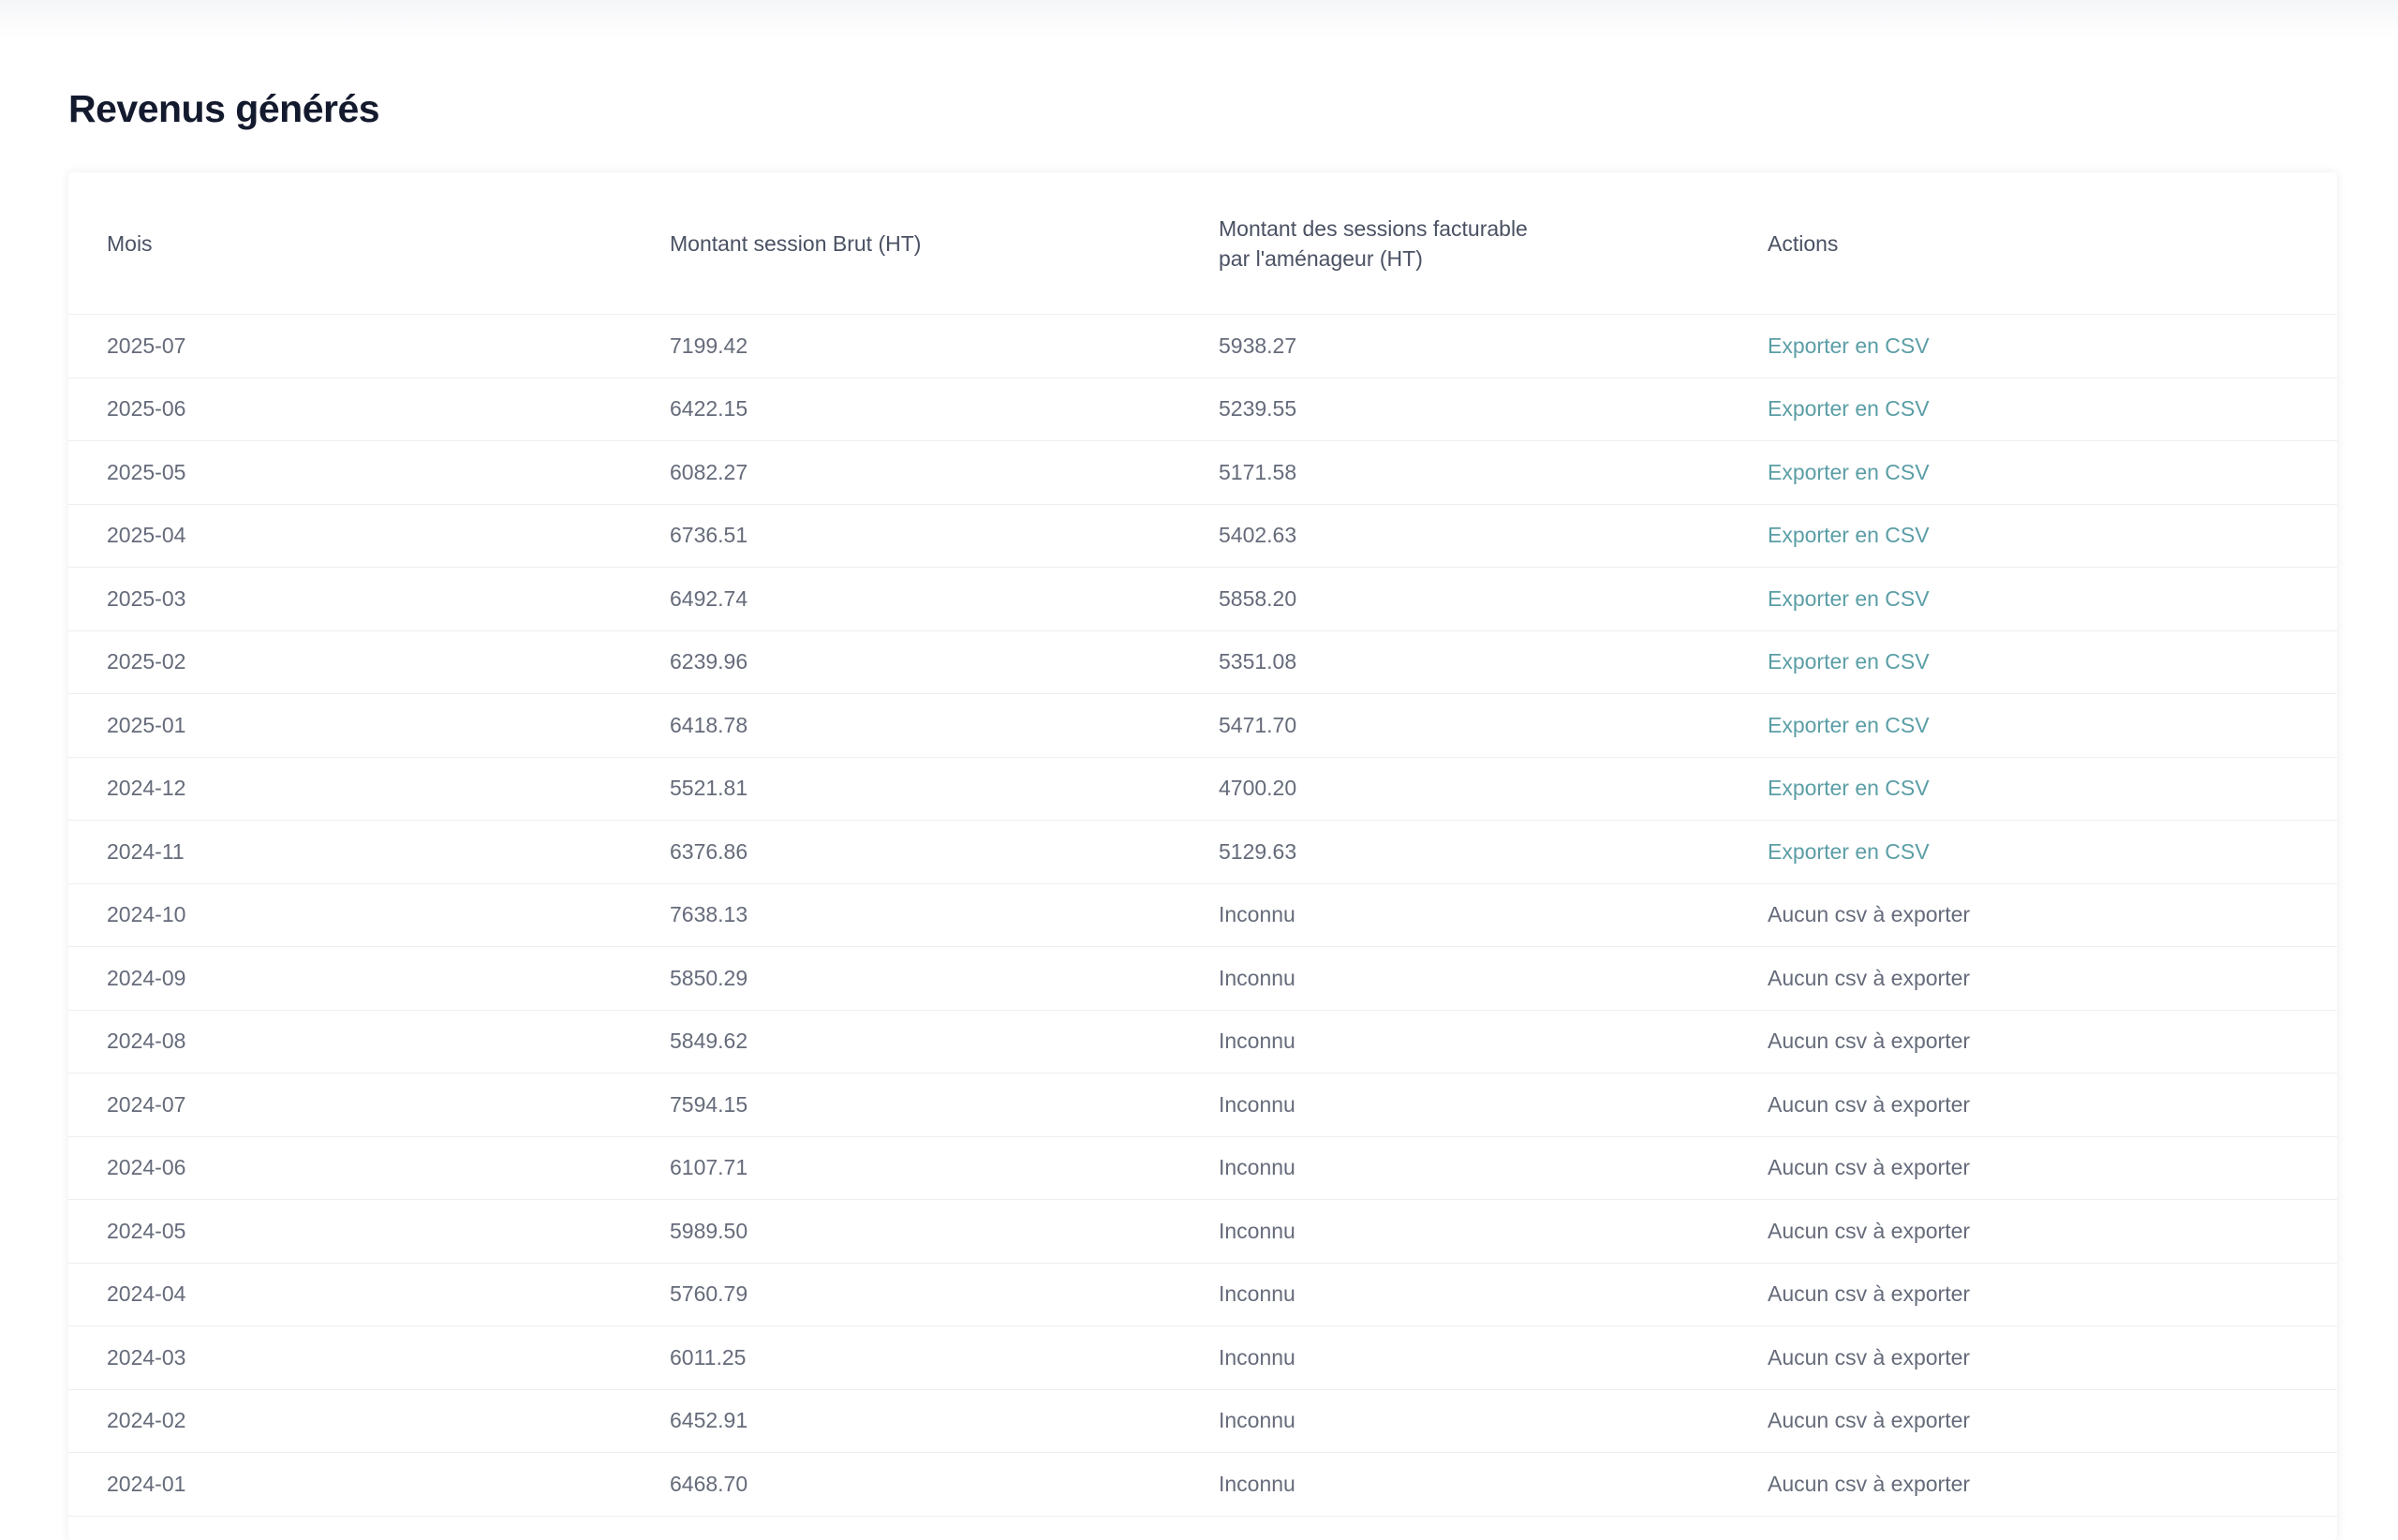 This screenshot has width=2398, height=1540. I want to click on cell-month: 2024-09, so click(369, 978).